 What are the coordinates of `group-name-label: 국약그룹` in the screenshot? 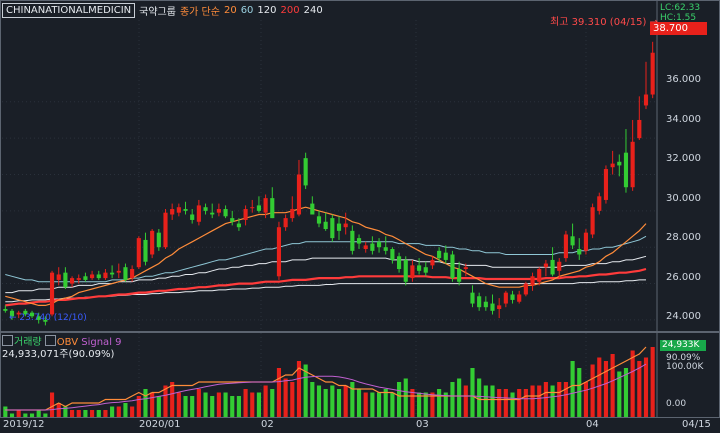 It's located at (157, 12).